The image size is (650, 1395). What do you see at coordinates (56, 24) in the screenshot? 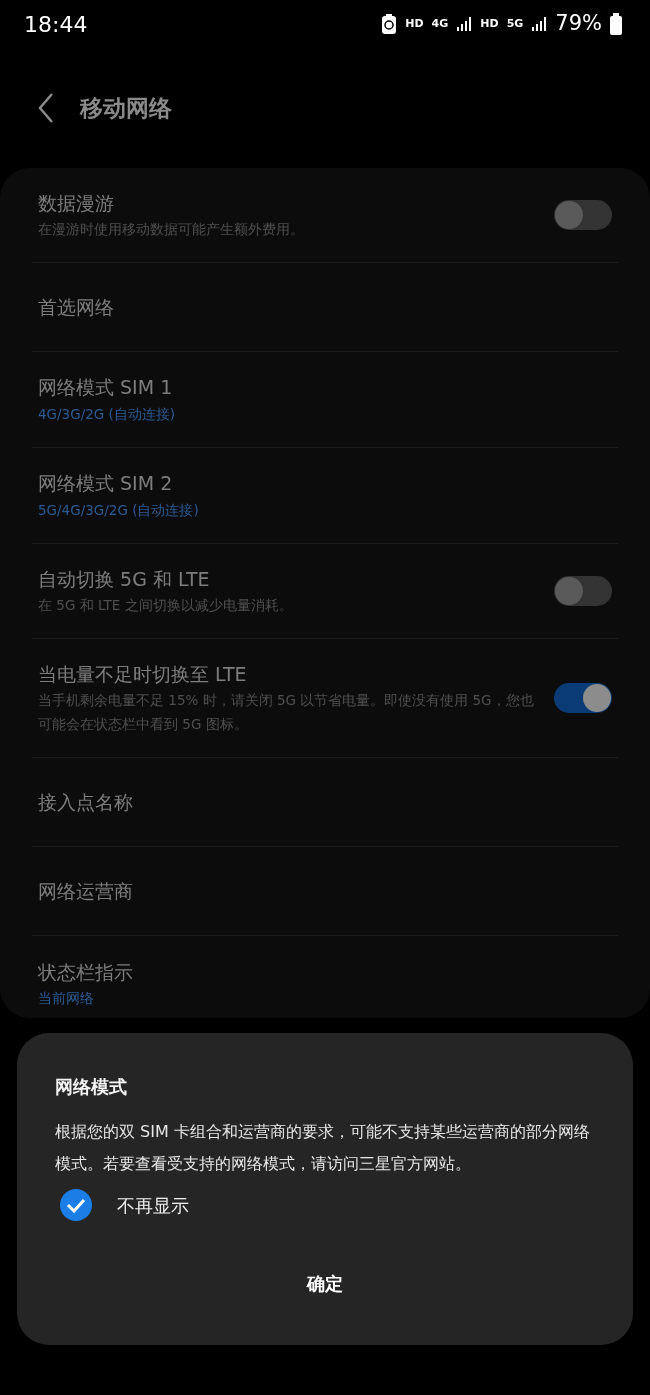
I see `status-time: 18:44` at bounding box center [56, 24].